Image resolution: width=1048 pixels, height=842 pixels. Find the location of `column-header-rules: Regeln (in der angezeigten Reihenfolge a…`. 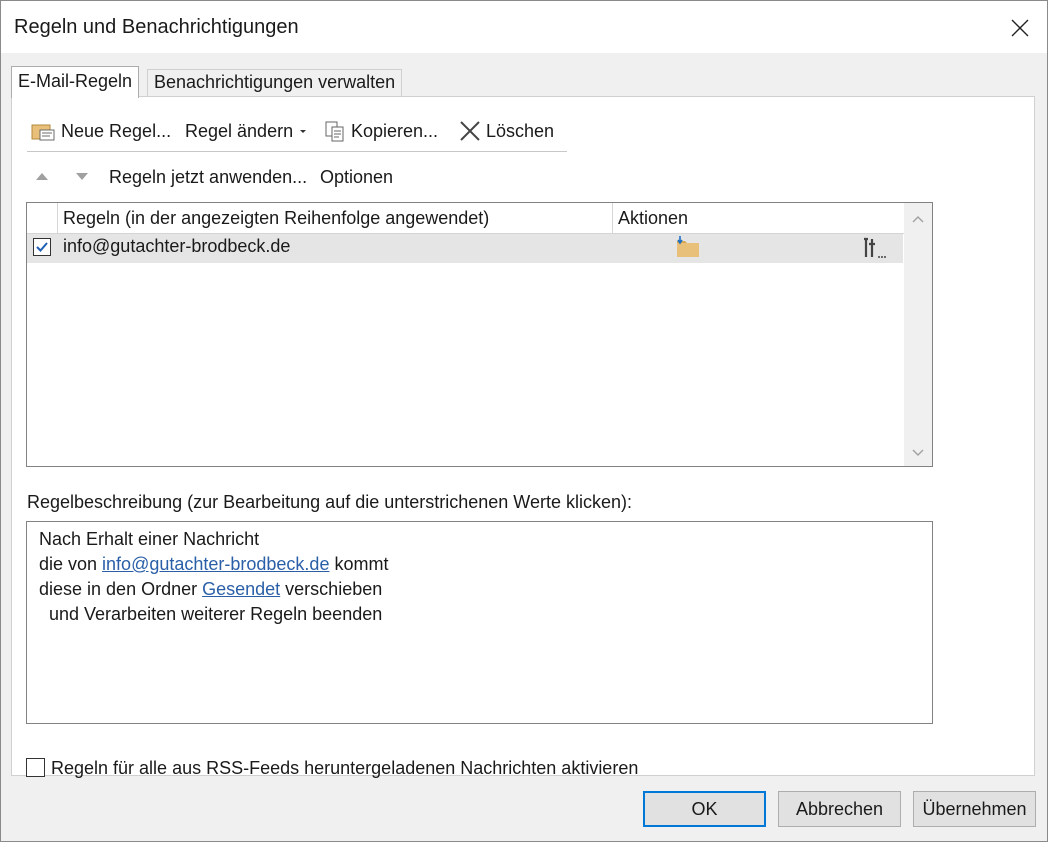

column-header-rules: Regeln (in der angezeigten Reihenfolge a… is located at coordinates (334, 218).